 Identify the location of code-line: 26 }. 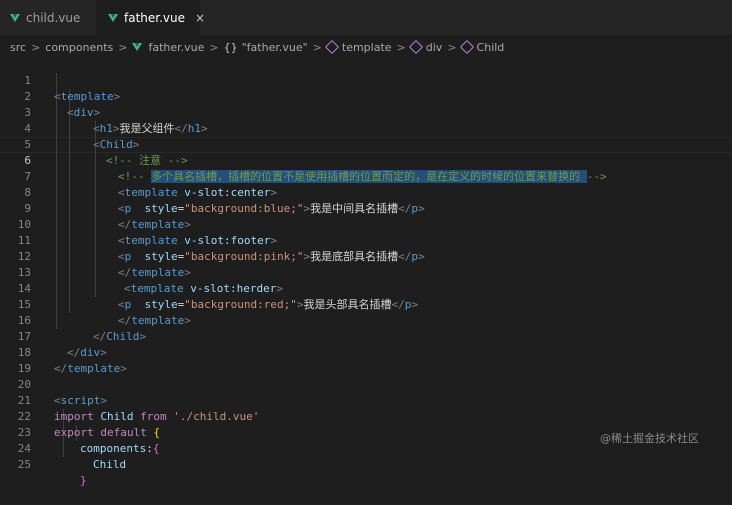
(366, 456).